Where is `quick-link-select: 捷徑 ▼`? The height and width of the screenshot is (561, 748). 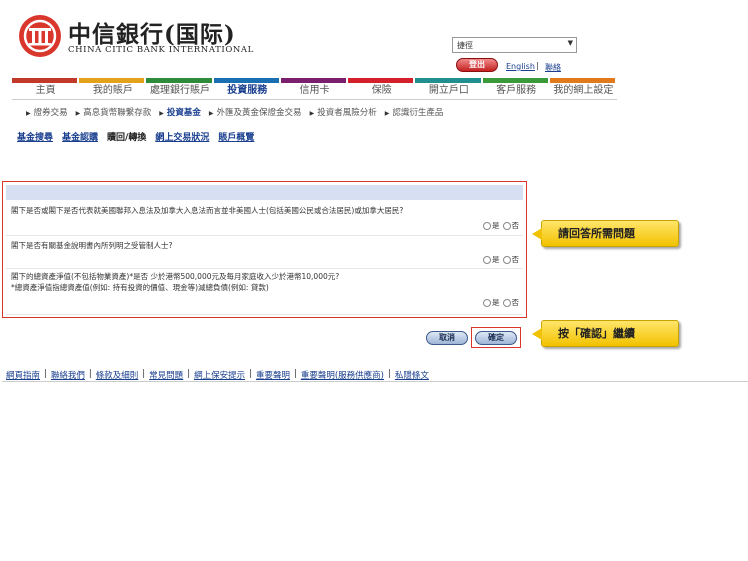 quick-link-select: 捷徑 ▼ is located at coordinates (514, 45).